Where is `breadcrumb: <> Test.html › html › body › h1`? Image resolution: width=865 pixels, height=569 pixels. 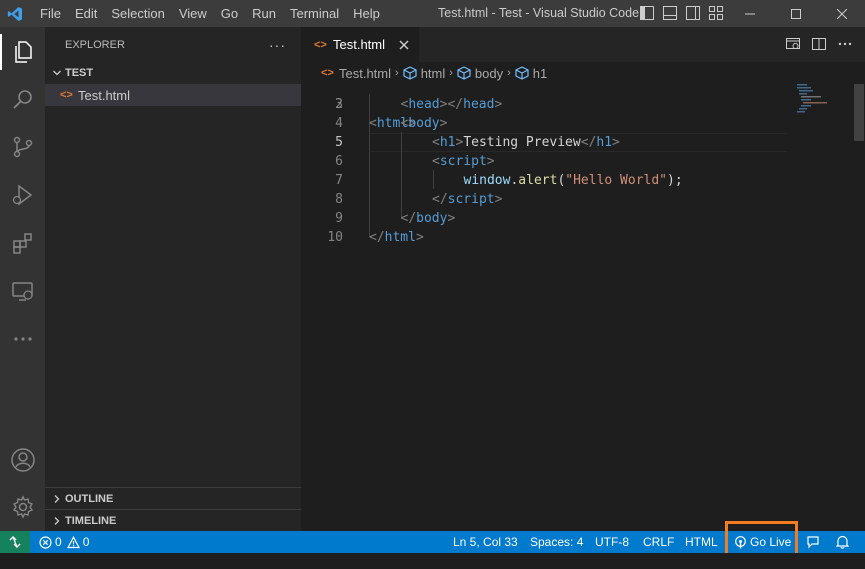 breadcrumb: <> Test.html › html › body › h1 is located at coordinates (583, 73).